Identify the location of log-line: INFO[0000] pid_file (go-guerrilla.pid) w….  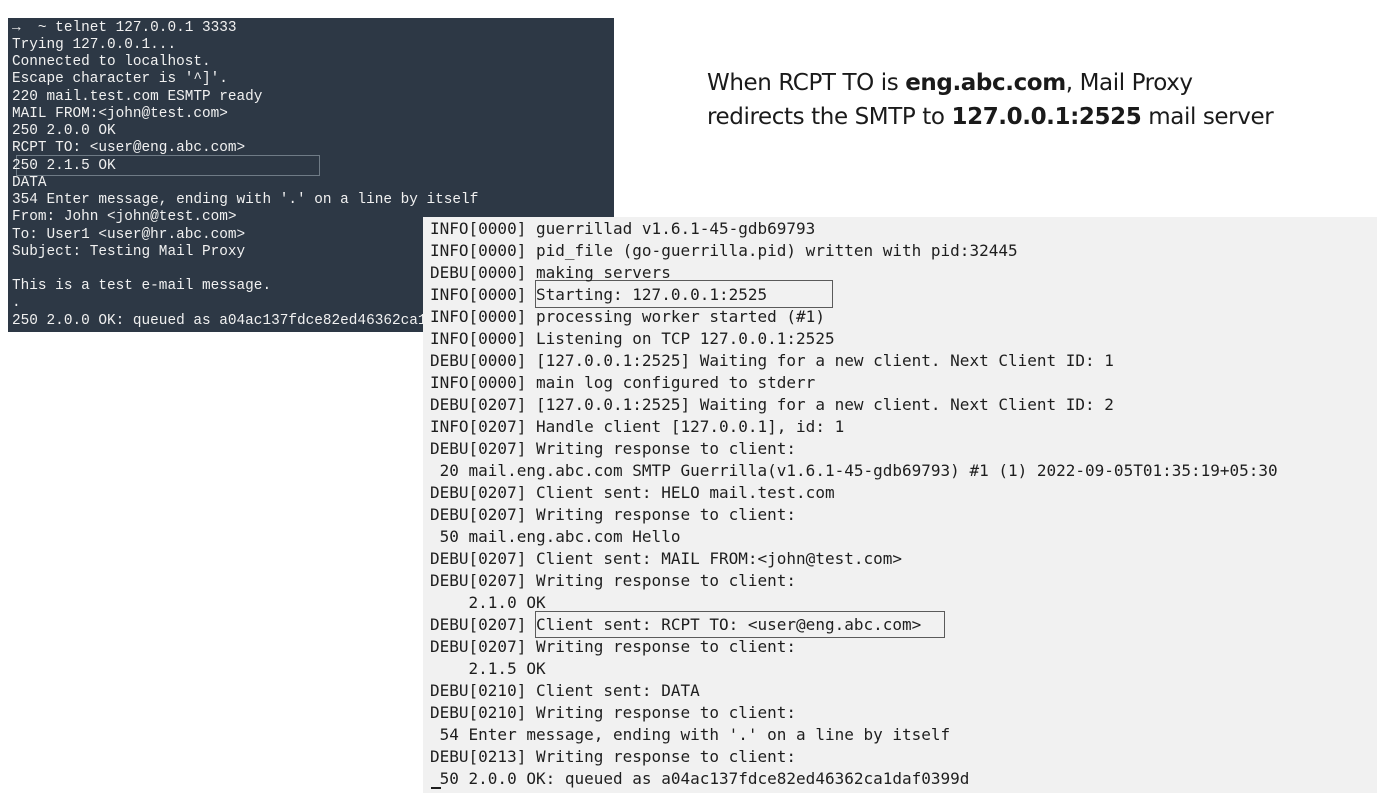
(724, 250).